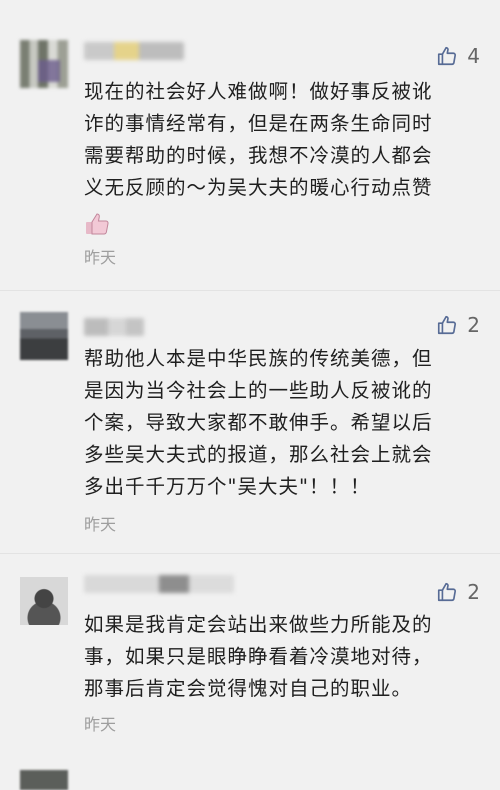 Image resolution: width=500 pixels, height=790 pixels. I want to click on like-button: 4, so click(458, 56).